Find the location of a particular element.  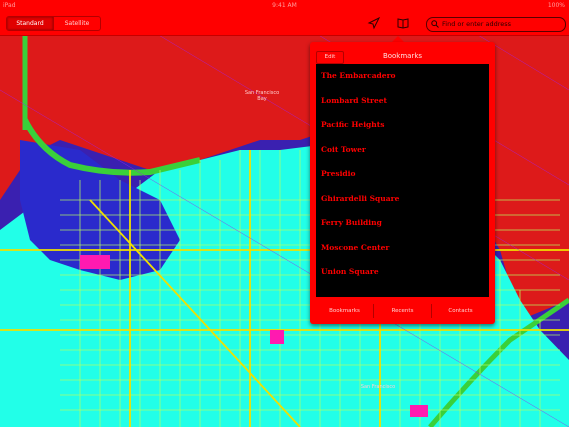

search-icon is located at coordinates (435, 24).